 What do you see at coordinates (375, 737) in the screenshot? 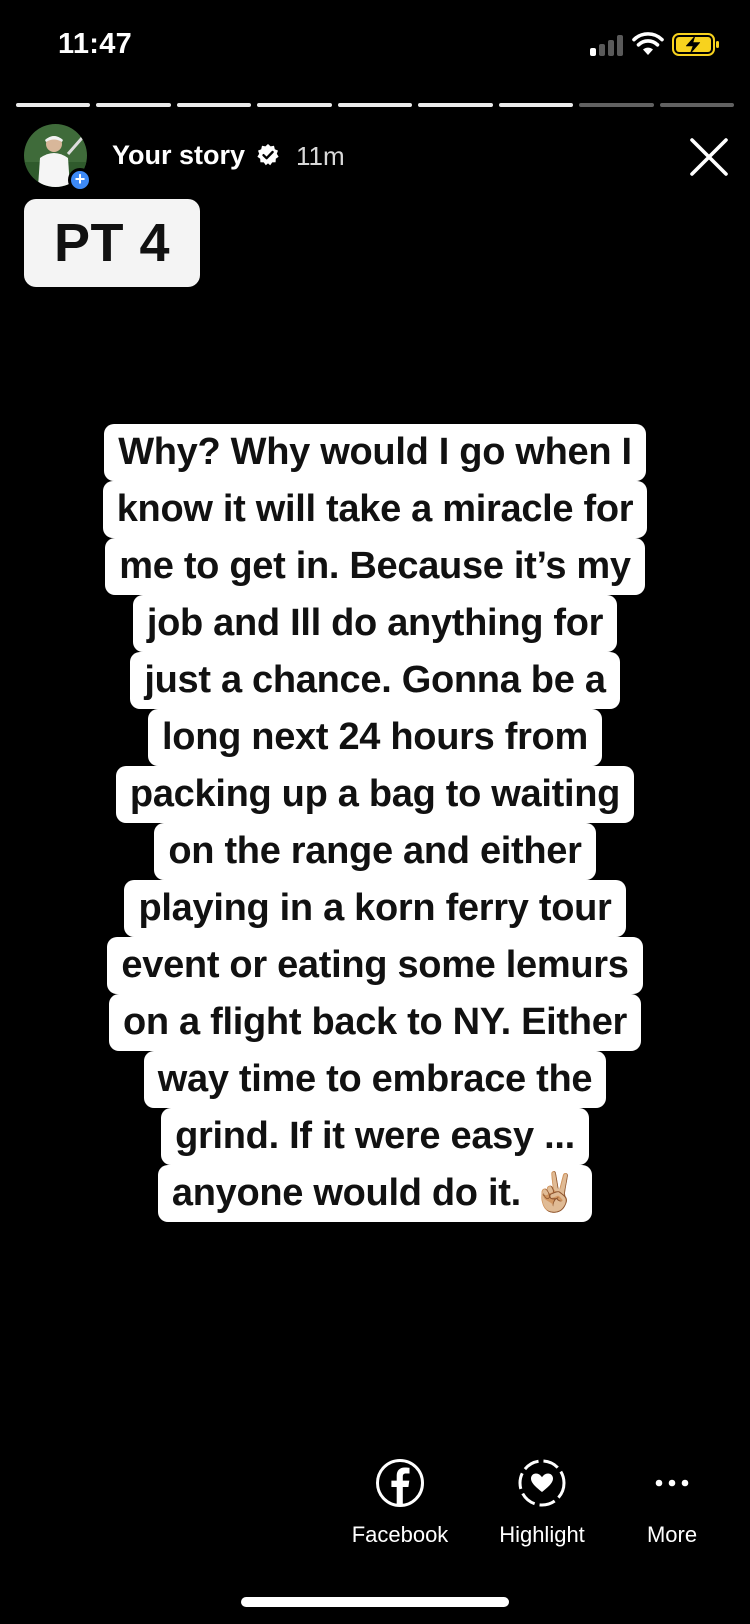
I see `caption-line: long next 24 hours from` at bounding box center [375, 737].